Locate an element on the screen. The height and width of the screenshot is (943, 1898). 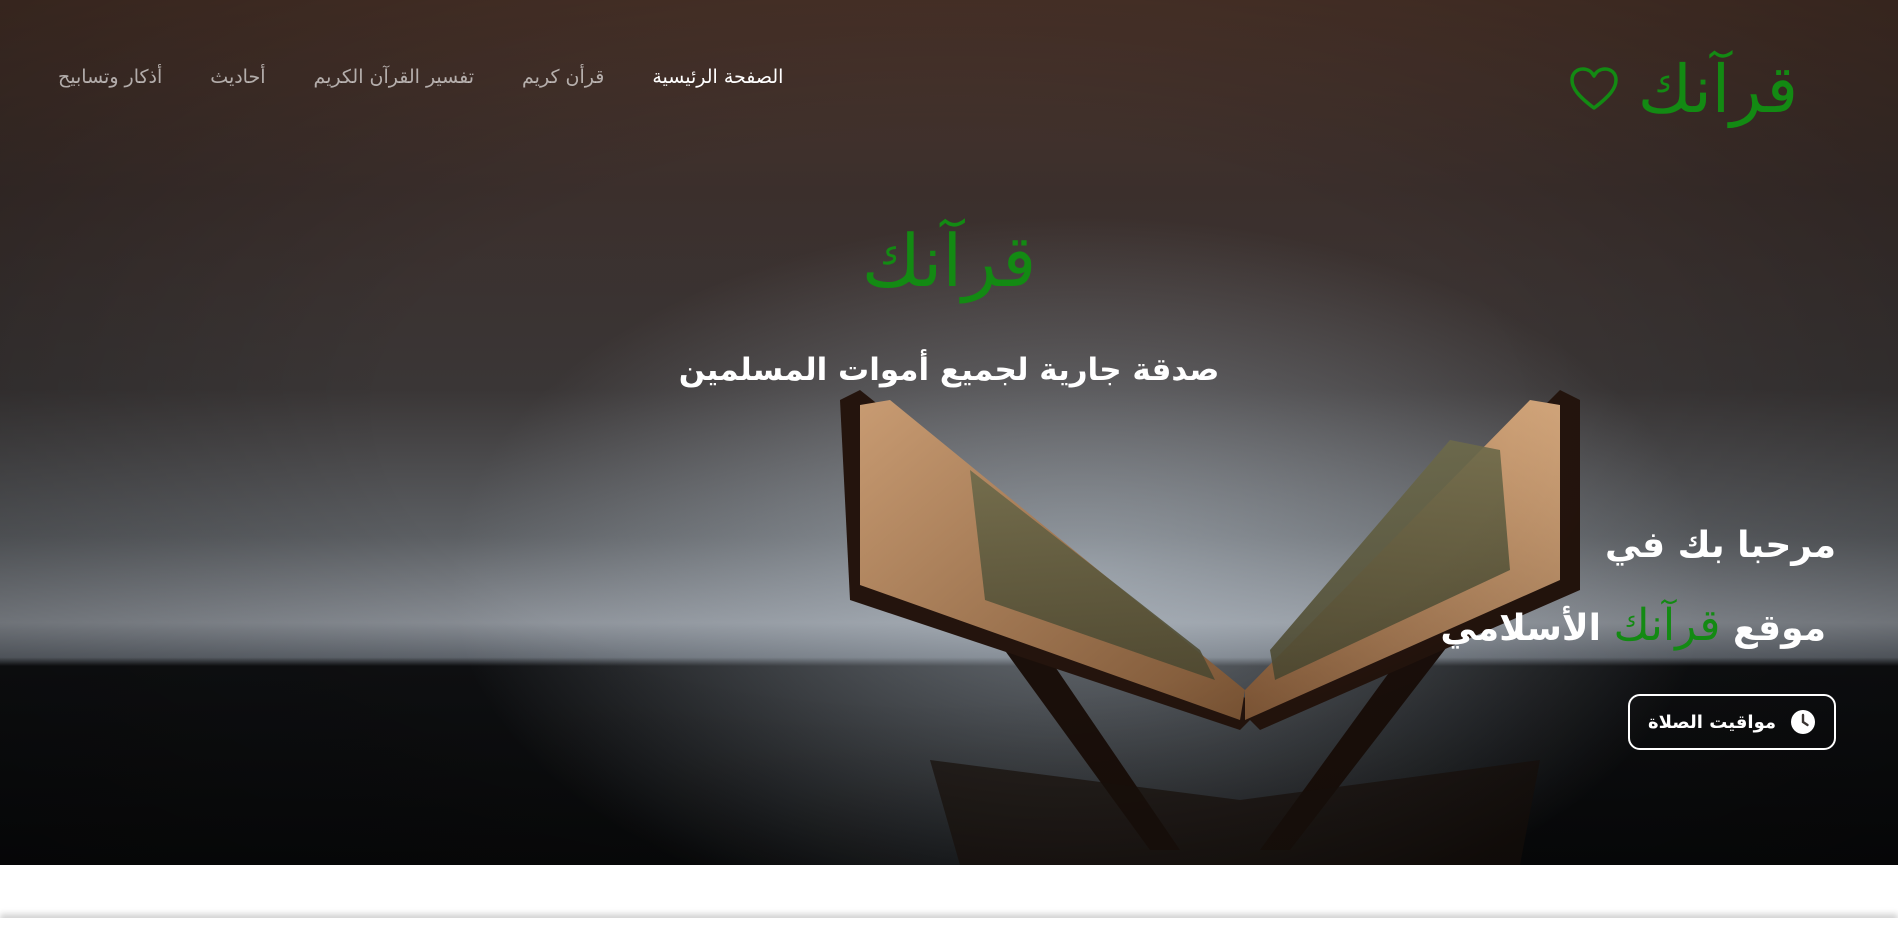
heart-outline-icon is located at coordinates (1593, 88).